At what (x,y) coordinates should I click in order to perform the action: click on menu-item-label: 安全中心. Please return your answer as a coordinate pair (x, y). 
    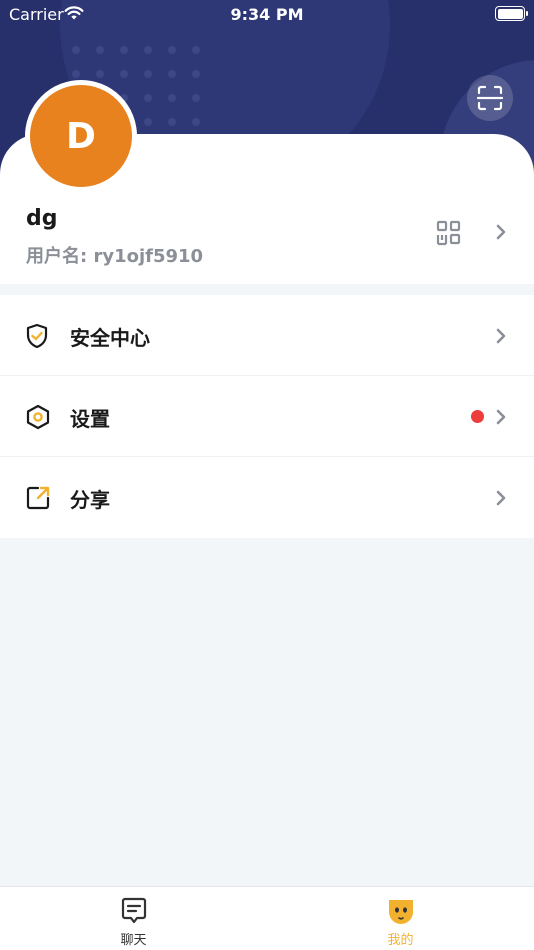
    Looking at the image, I should click on (110, 338).